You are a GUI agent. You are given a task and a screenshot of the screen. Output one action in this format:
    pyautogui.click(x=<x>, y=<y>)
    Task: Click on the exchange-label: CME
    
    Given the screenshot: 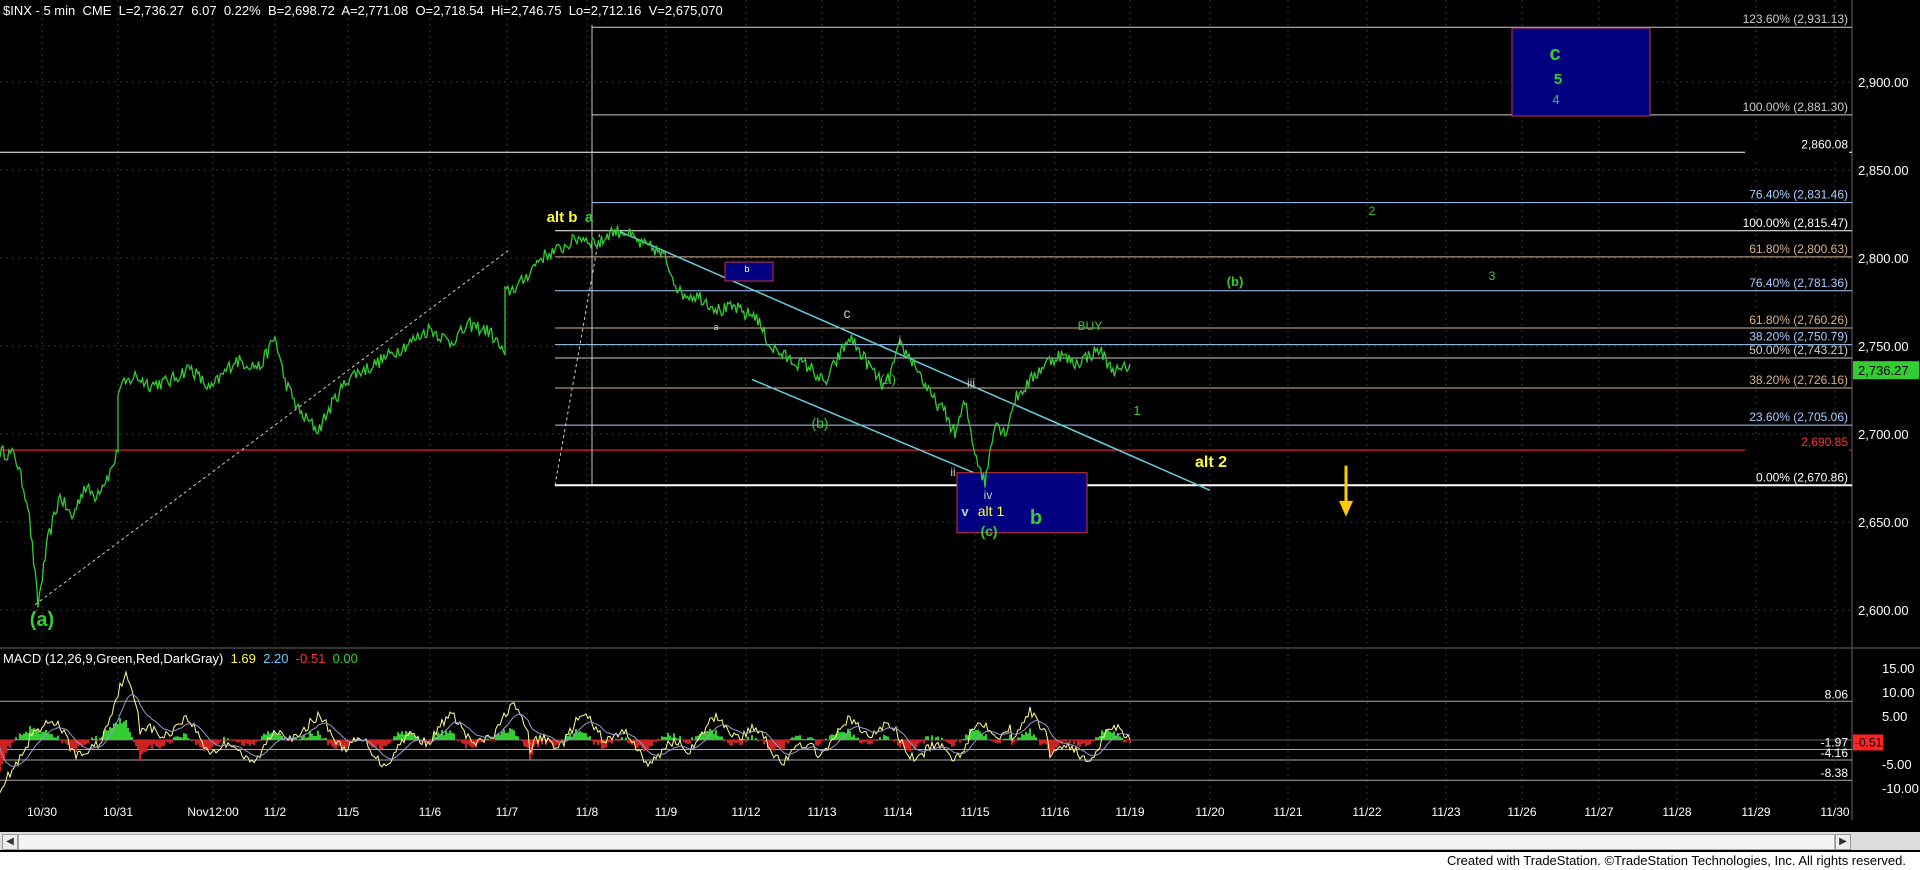 What is the action you would take?
    pyautogui.click(x=97, y=10)
    